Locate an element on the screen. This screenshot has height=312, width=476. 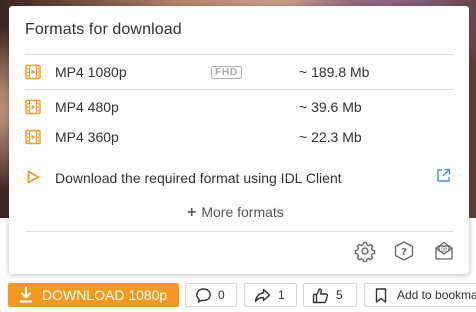
format-size: ~ 39.6 Mb is located at coordinates (330, 107).